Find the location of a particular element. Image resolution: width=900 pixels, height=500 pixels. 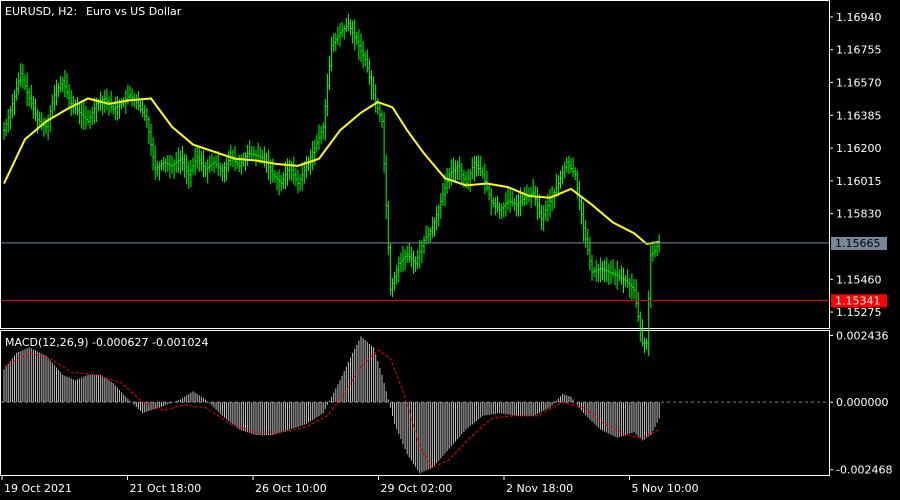

time-axis-label: 2 Nov 18:00 is located at coordinates (539, 488).